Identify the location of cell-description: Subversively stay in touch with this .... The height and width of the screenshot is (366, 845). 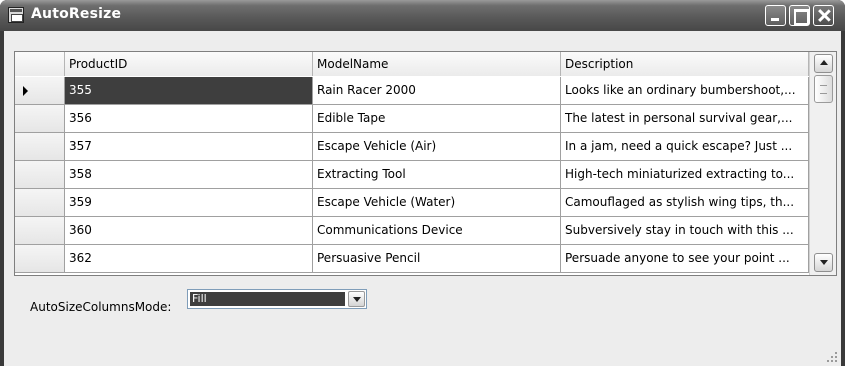
(685, 230).